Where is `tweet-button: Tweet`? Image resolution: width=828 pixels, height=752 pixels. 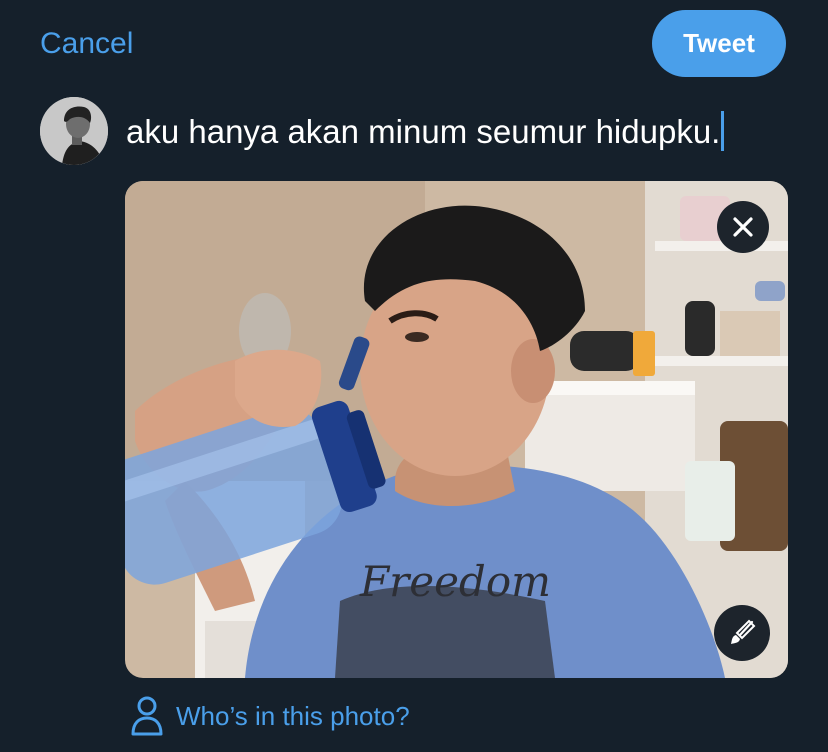
tweet-button: Tweet is located at coordinates (719, 43).